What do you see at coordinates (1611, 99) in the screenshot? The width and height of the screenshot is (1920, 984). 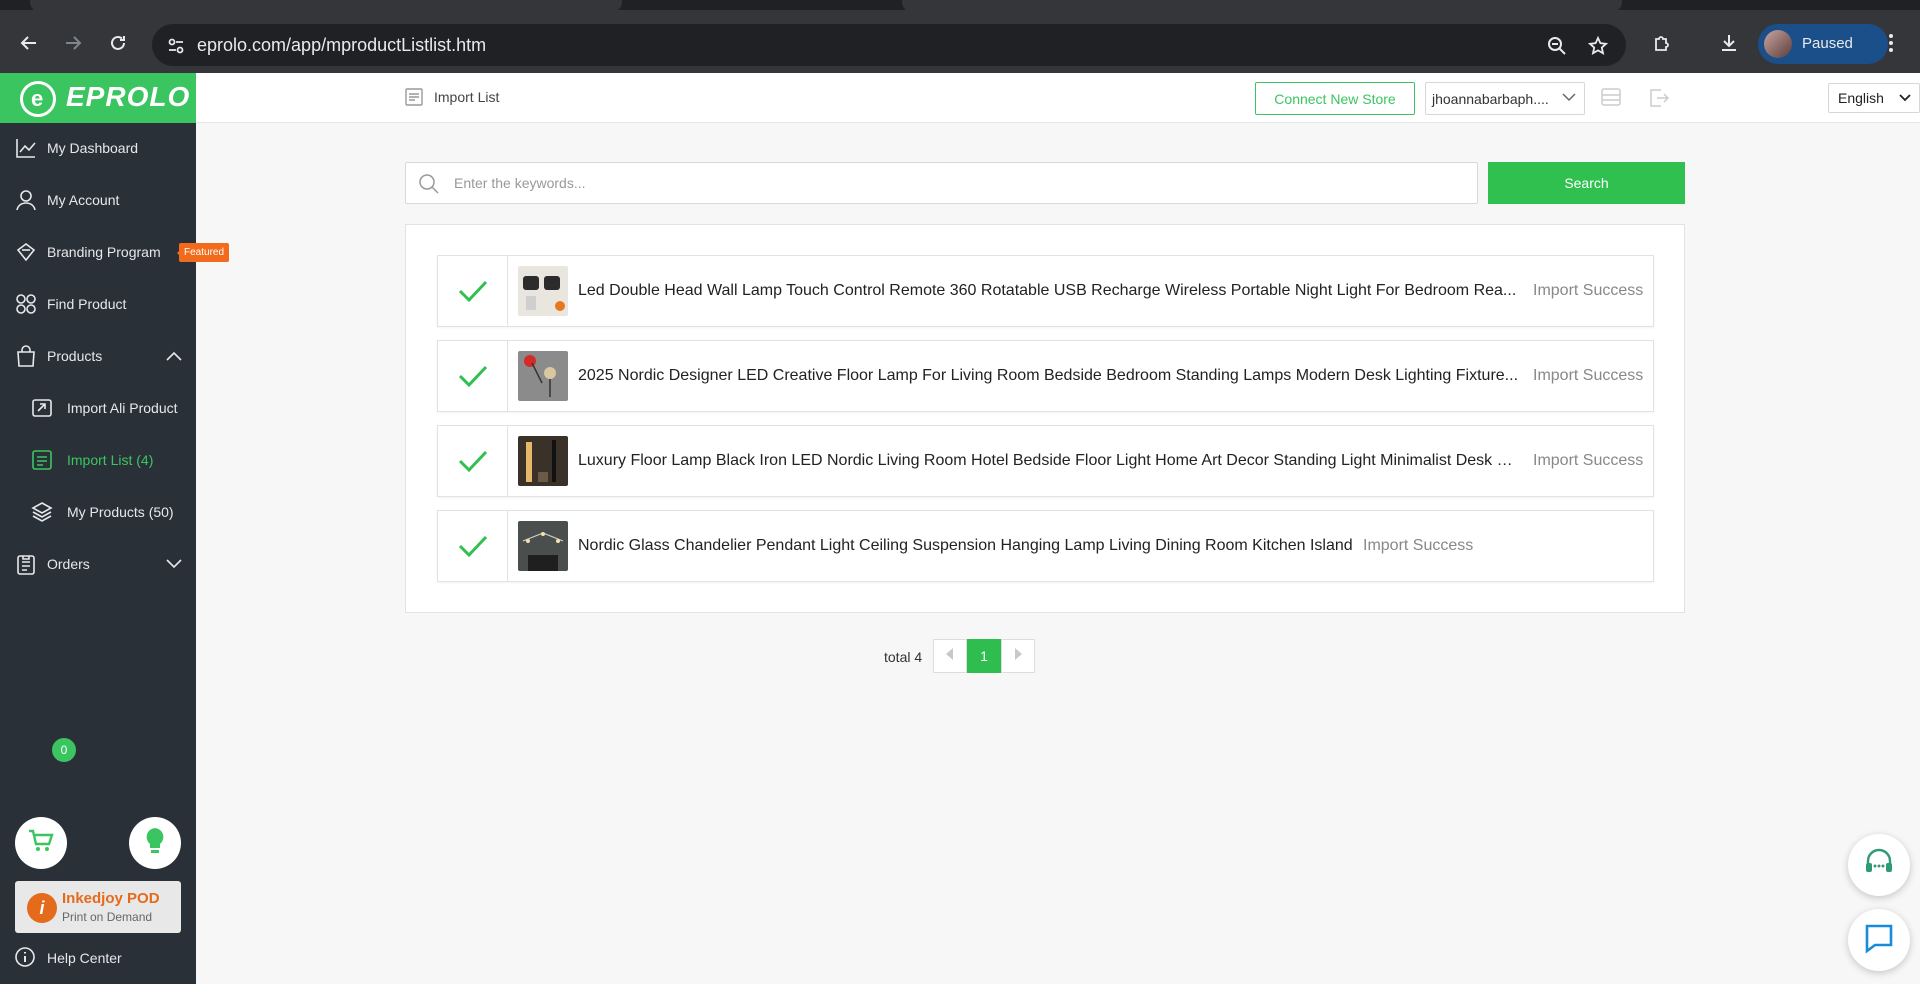 I see `store-icon` at bounding box center [1611, 99].